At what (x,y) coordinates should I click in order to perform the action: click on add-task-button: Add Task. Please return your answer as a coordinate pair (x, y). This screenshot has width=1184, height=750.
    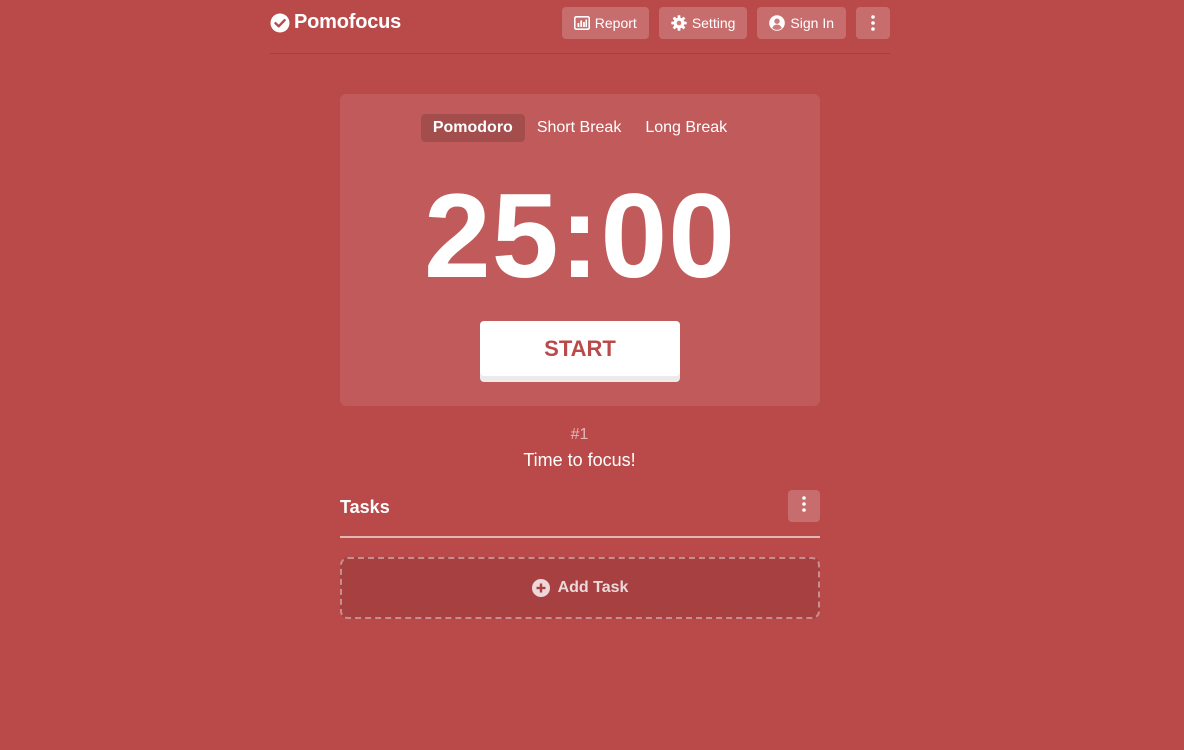
    Looking at the image, I should click on (580, 588).